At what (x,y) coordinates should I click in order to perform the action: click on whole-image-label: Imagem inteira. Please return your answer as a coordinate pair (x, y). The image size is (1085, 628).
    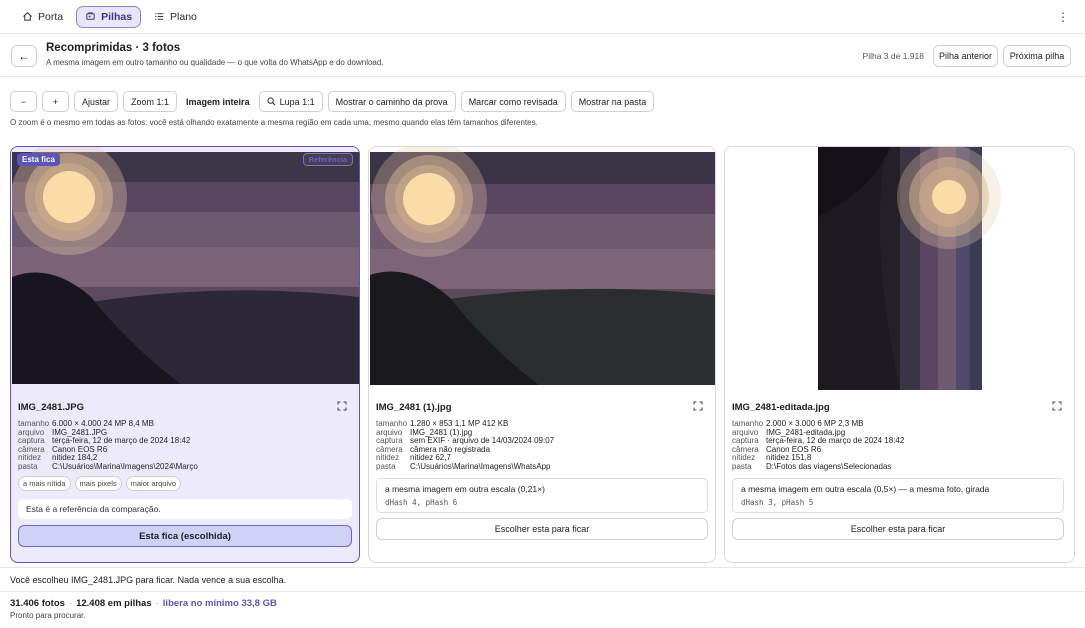
    Looking at the image, I should click on (218, 102).